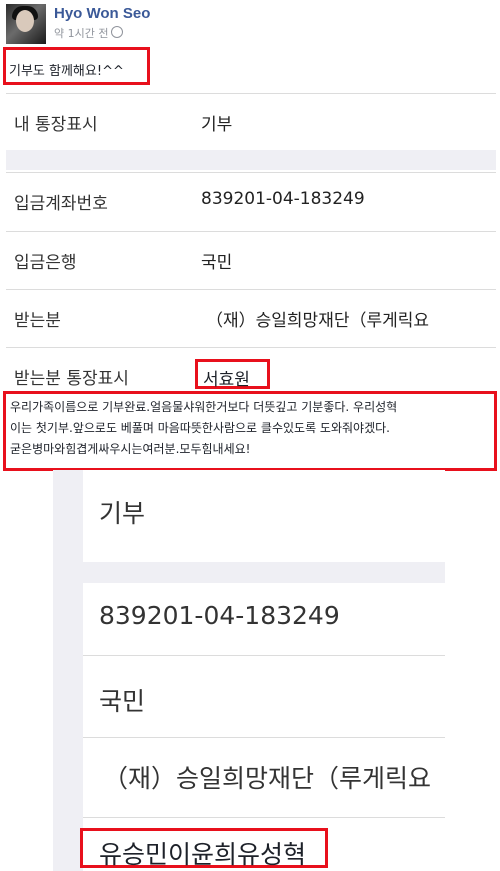  What do you see at coordinates (283, 199) in the screenshot?
I see `row-value: 839201-04-183249` at bounding box center [283, 199].